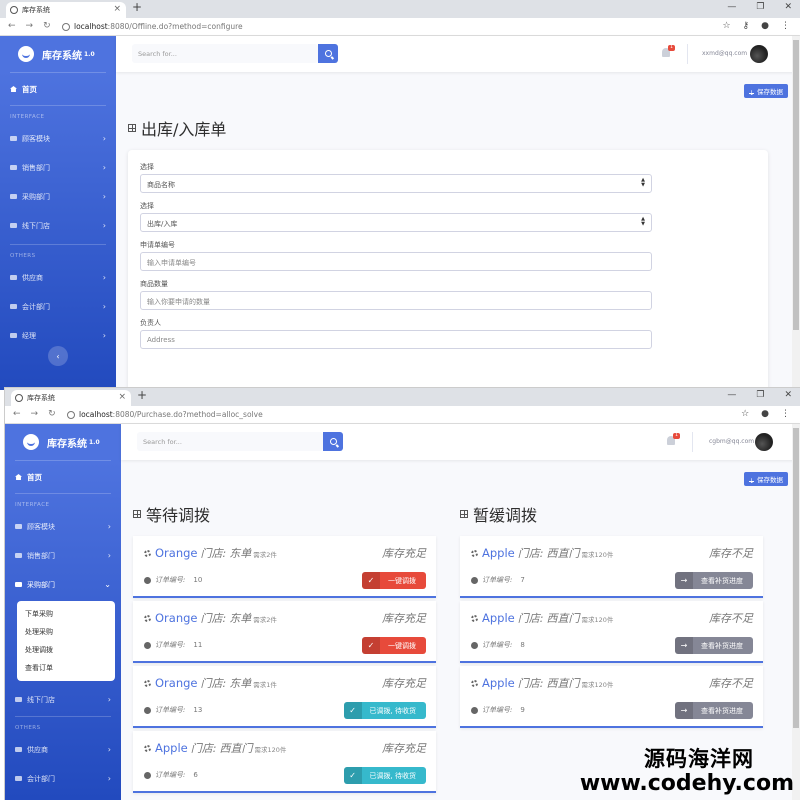 The height and width of the screenshot is (800, 800). Describe the element at coordinates (371, 580) in the screenshot. I see `check-icon: ✓` at that location.